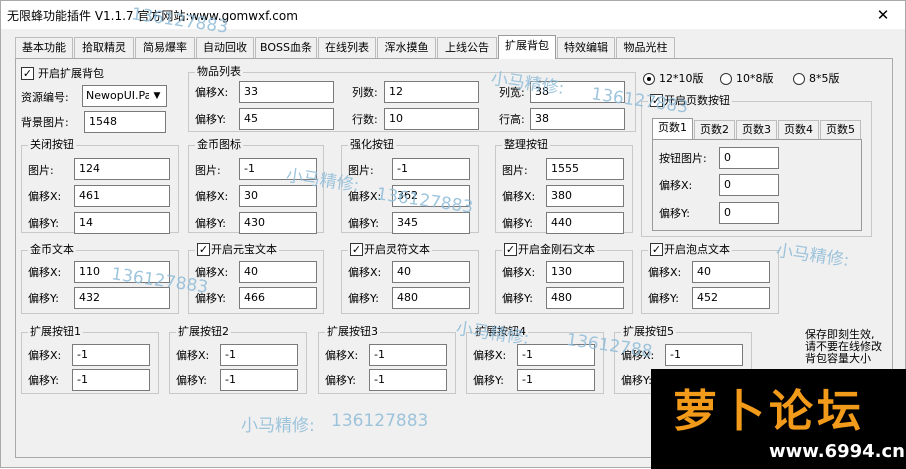  What do you see at coordinates (43, 298) in the screenshot?
I see `gold-text-y-label: 偏移Y:` at bounding box center [43, 298].